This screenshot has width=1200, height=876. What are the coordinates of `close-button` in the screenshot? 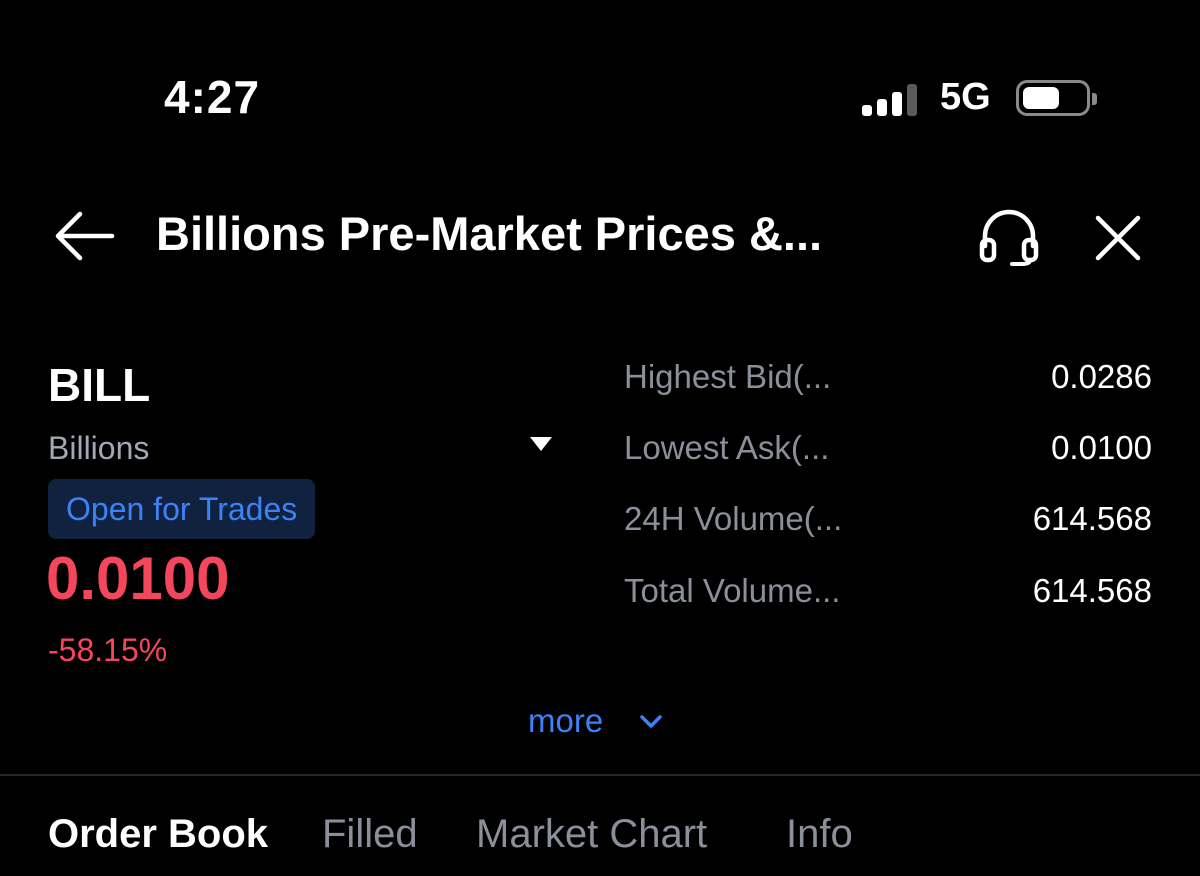 It's located at (1118, 236).